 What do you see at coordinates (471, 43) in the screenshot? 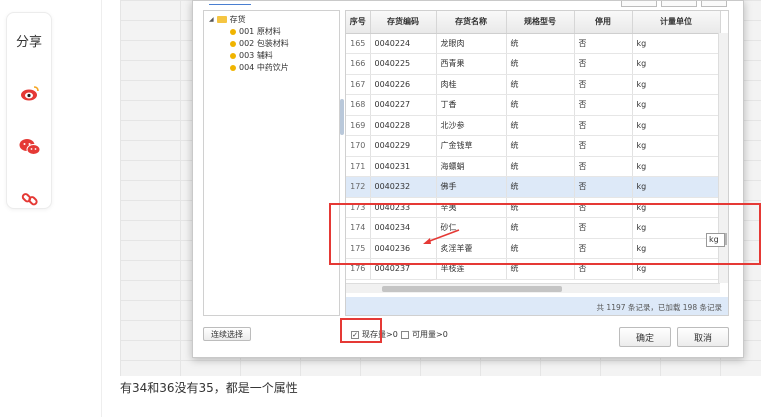
I see `cell-name: 龙眼肉` at bounding box center [471, 43].